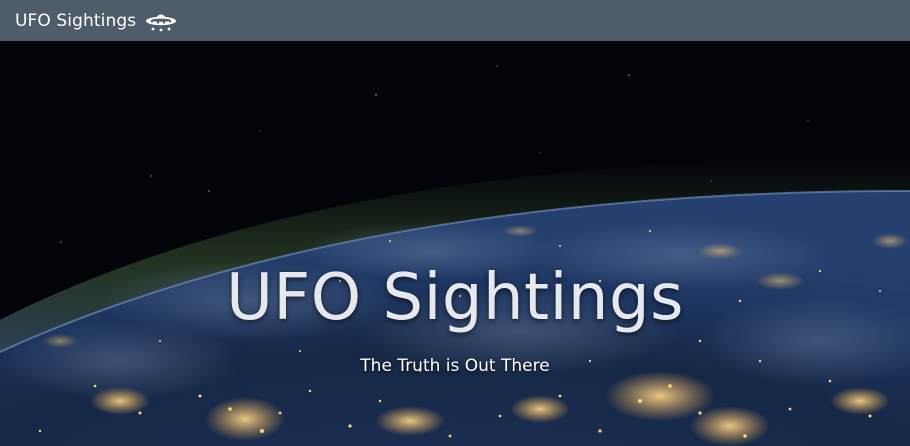  What do you see at coordinates (455, 366) in the screenshot?
I see `hero-subtitle: The Truth is Out There` at bounding box center [455, 366].